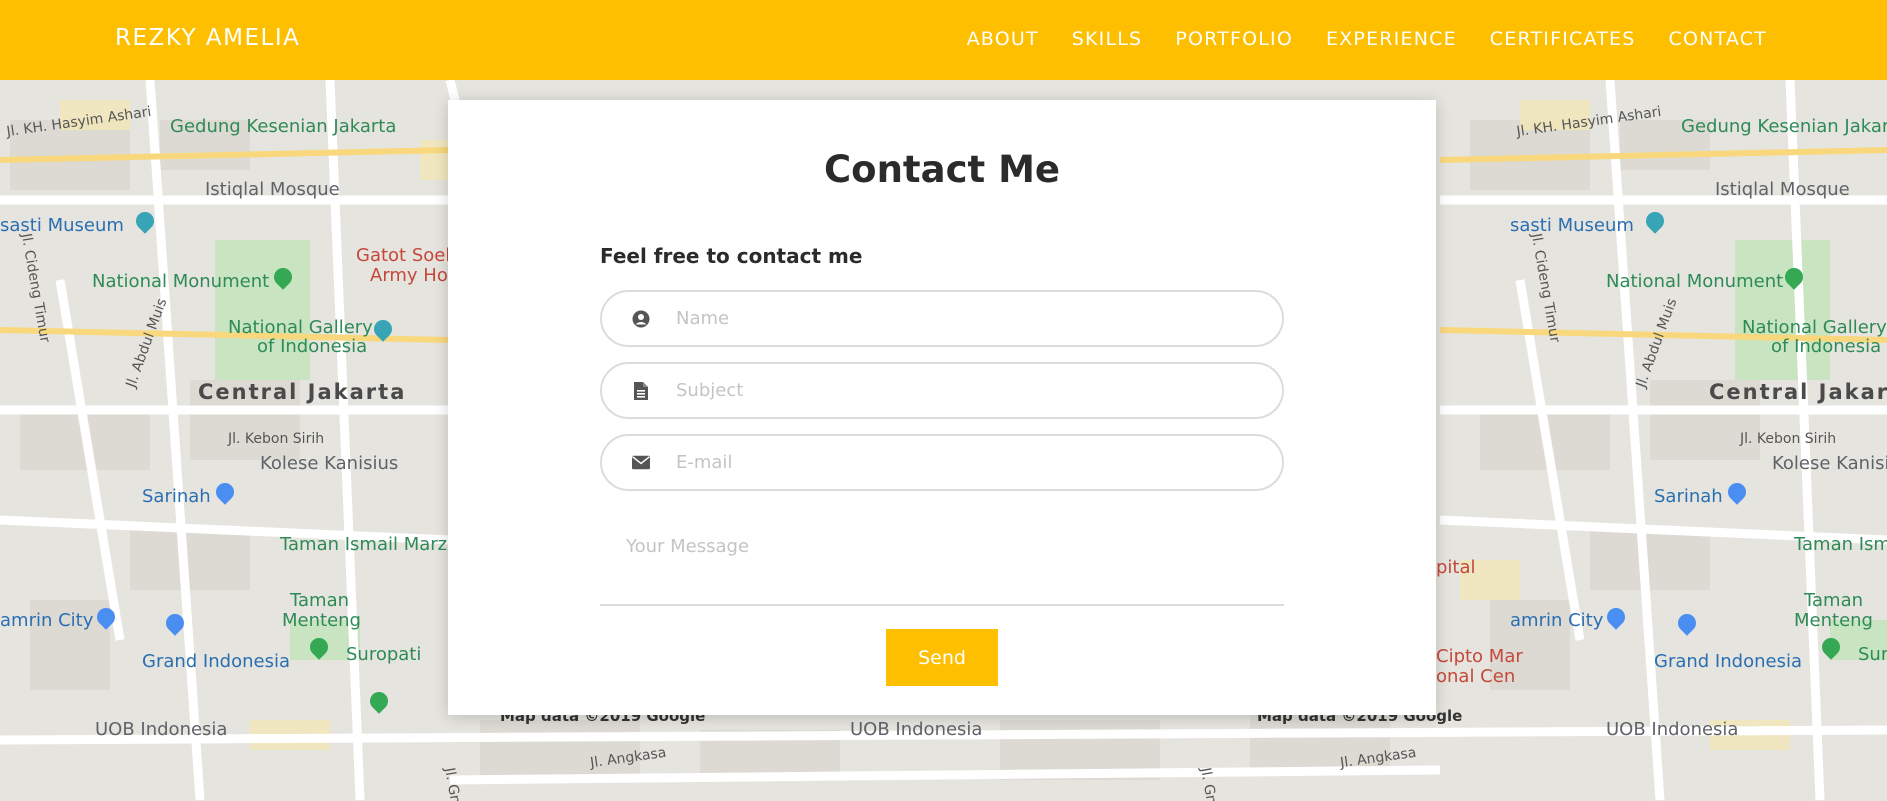  I want to click on map-label: Central Jakarta, so click(302, 392).